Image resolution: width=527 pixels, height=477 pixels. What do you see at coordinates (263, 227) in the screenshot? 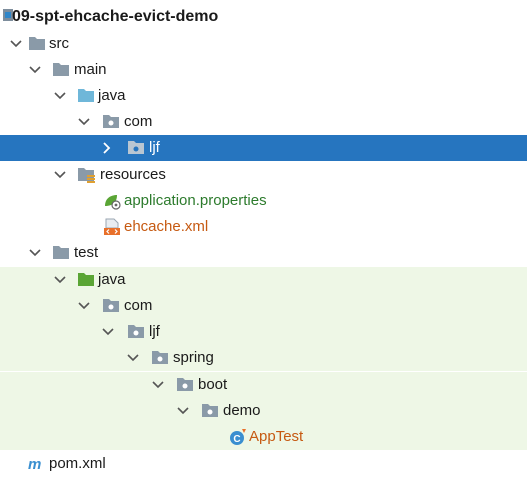
I see `tree-row-ehcache-xml: ehcache.xml` at bounding box center [263, 227].